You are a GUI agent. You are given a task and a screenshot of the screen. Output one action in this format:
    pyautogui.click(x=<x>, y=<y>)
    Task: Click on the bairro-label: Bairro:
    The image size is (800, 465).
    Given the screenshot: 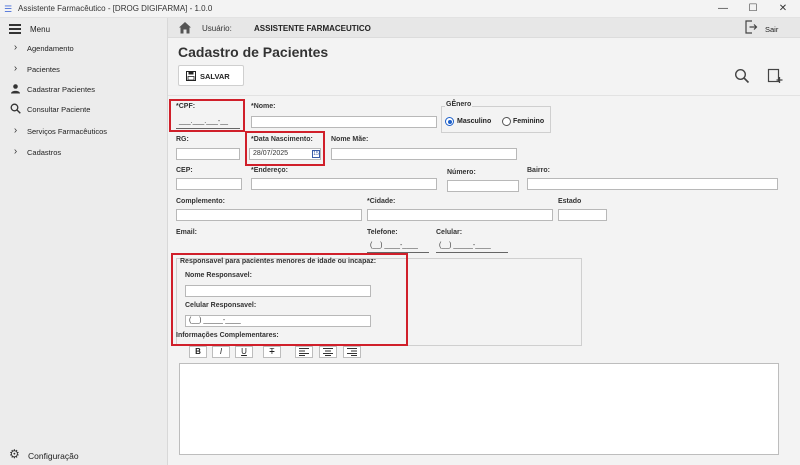 What is the action you would take?
    pyautogui.click(x=538, y=170)
    